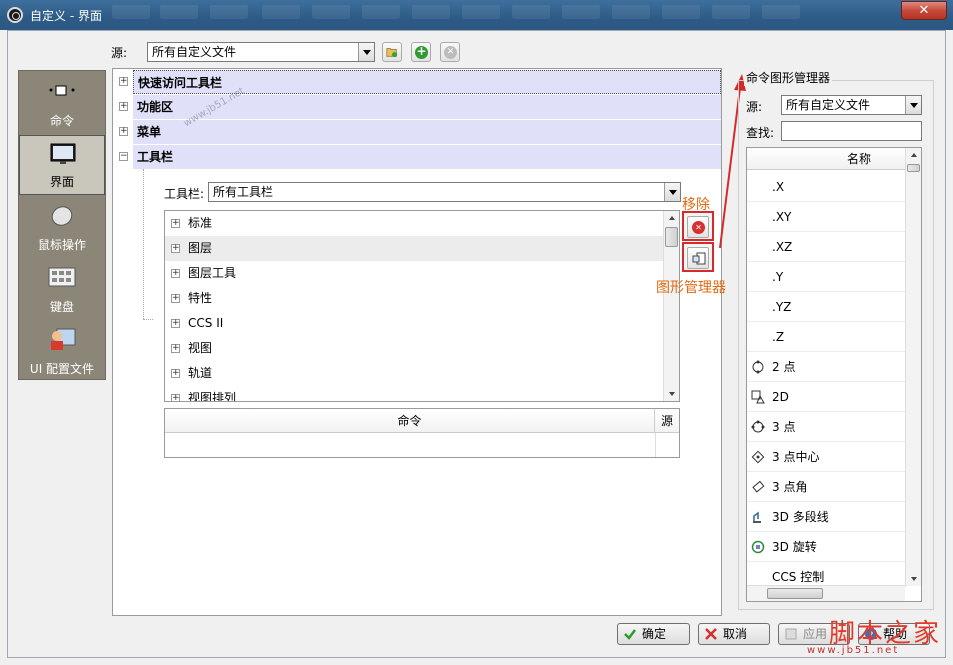 Image resolution: width=953 pixels, height=665 pixels. What do you see at coordinates (758, 457) in the screenshot?
I see `center-3point-icon` at bounding box center [758, 457].